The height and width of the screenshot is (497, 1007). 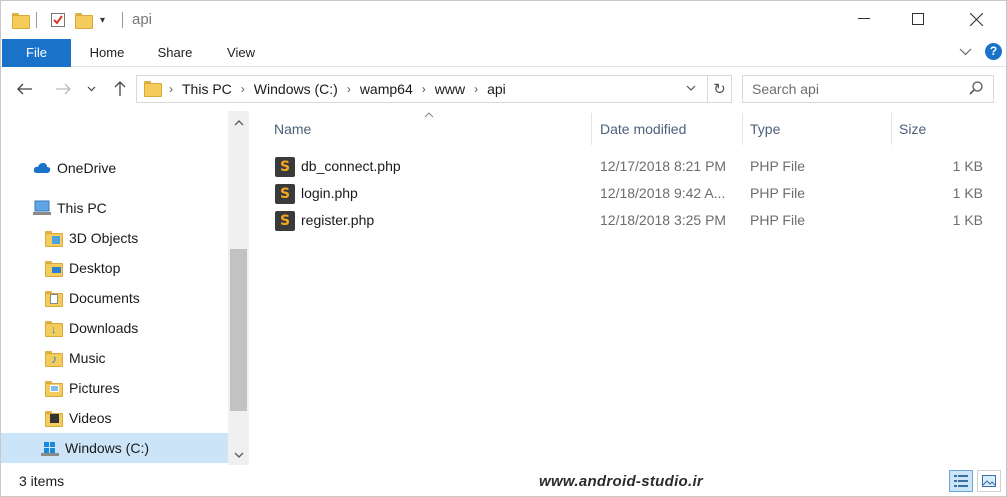 I want to click on expand-ribbon-chevron-icon, so click(x=965, y=52).